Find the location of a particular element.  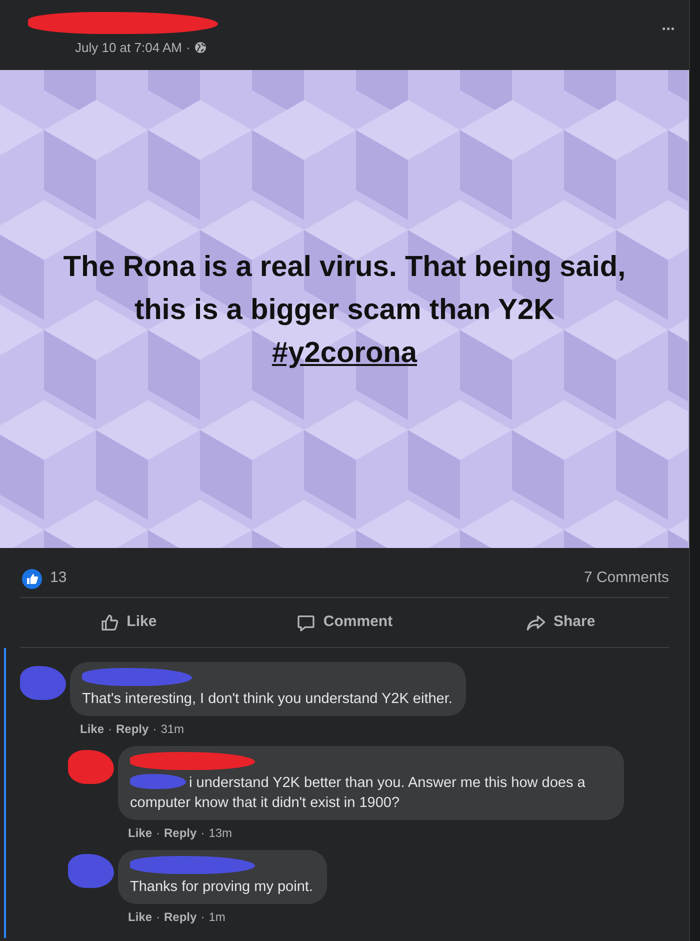

comment-time: 13m is located at coordinates (220, 833).